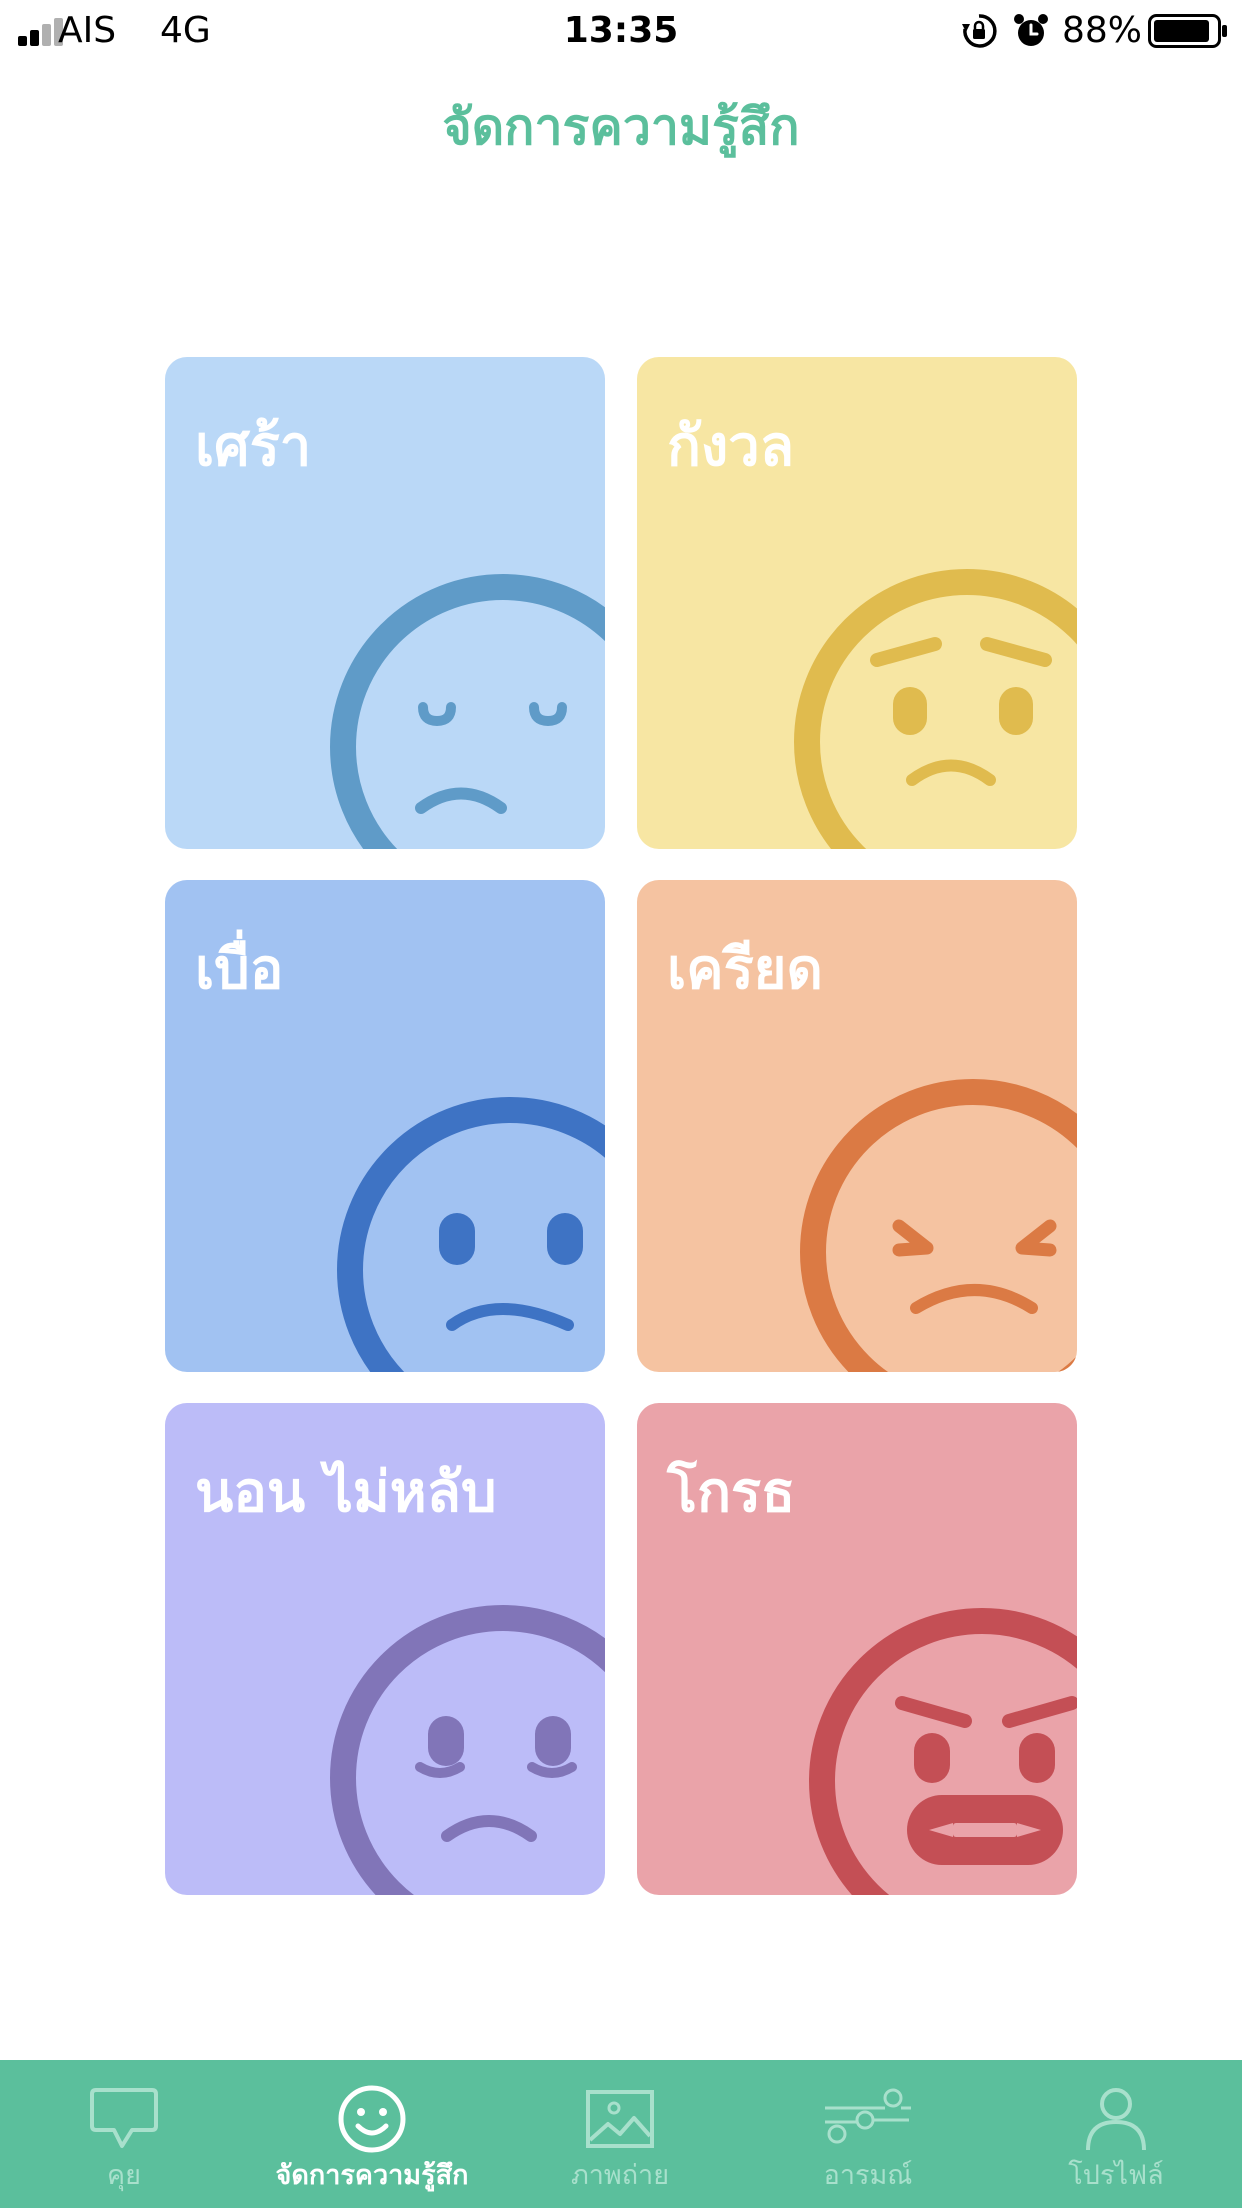 This screenshot has width=1242, height=2208. What do you see at coordinates (1102, 30) in the screenshot?
I see `battery-percent: 88%` at bounding box center [1102, 30].